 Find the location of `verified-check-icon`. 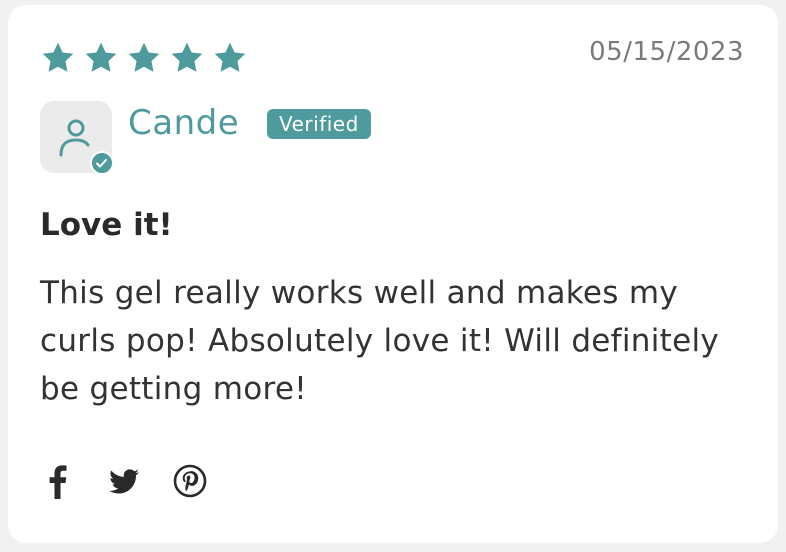

verified-check-icon is located at coordinates (102, 163).